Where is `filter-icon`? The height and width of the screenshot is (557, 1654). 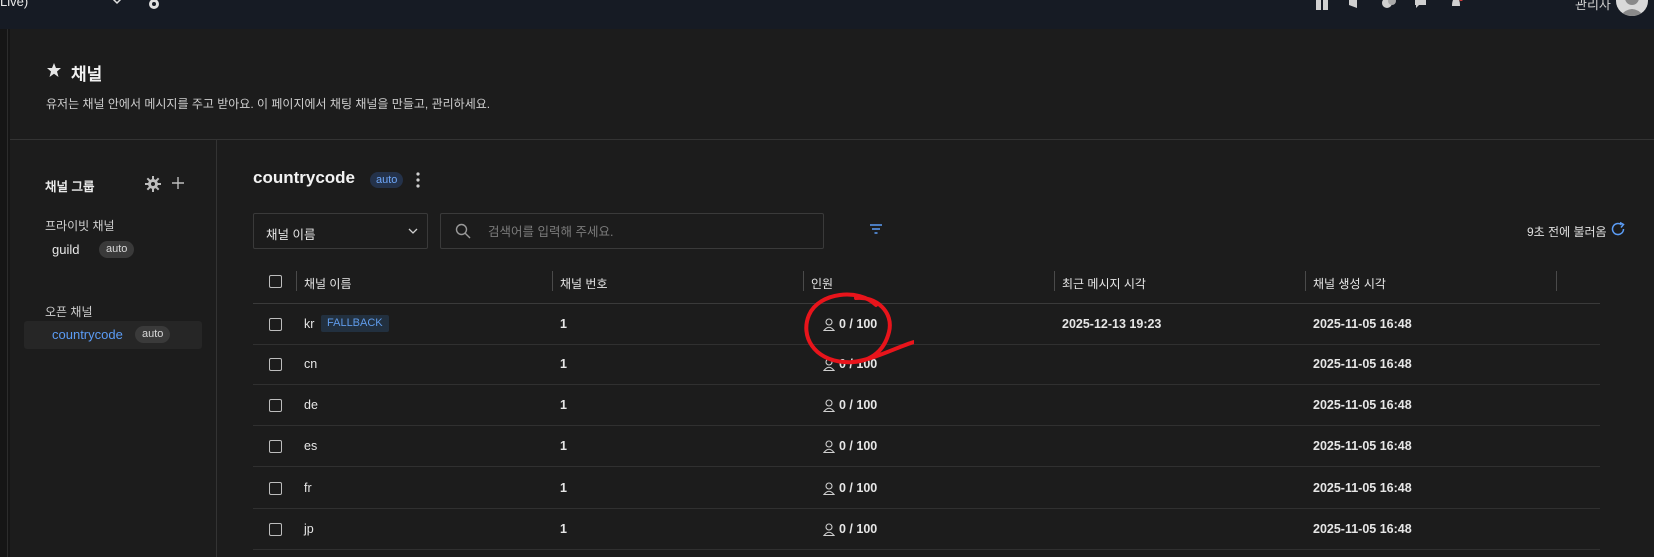 filter-icon is located at coordinates (876, 229).